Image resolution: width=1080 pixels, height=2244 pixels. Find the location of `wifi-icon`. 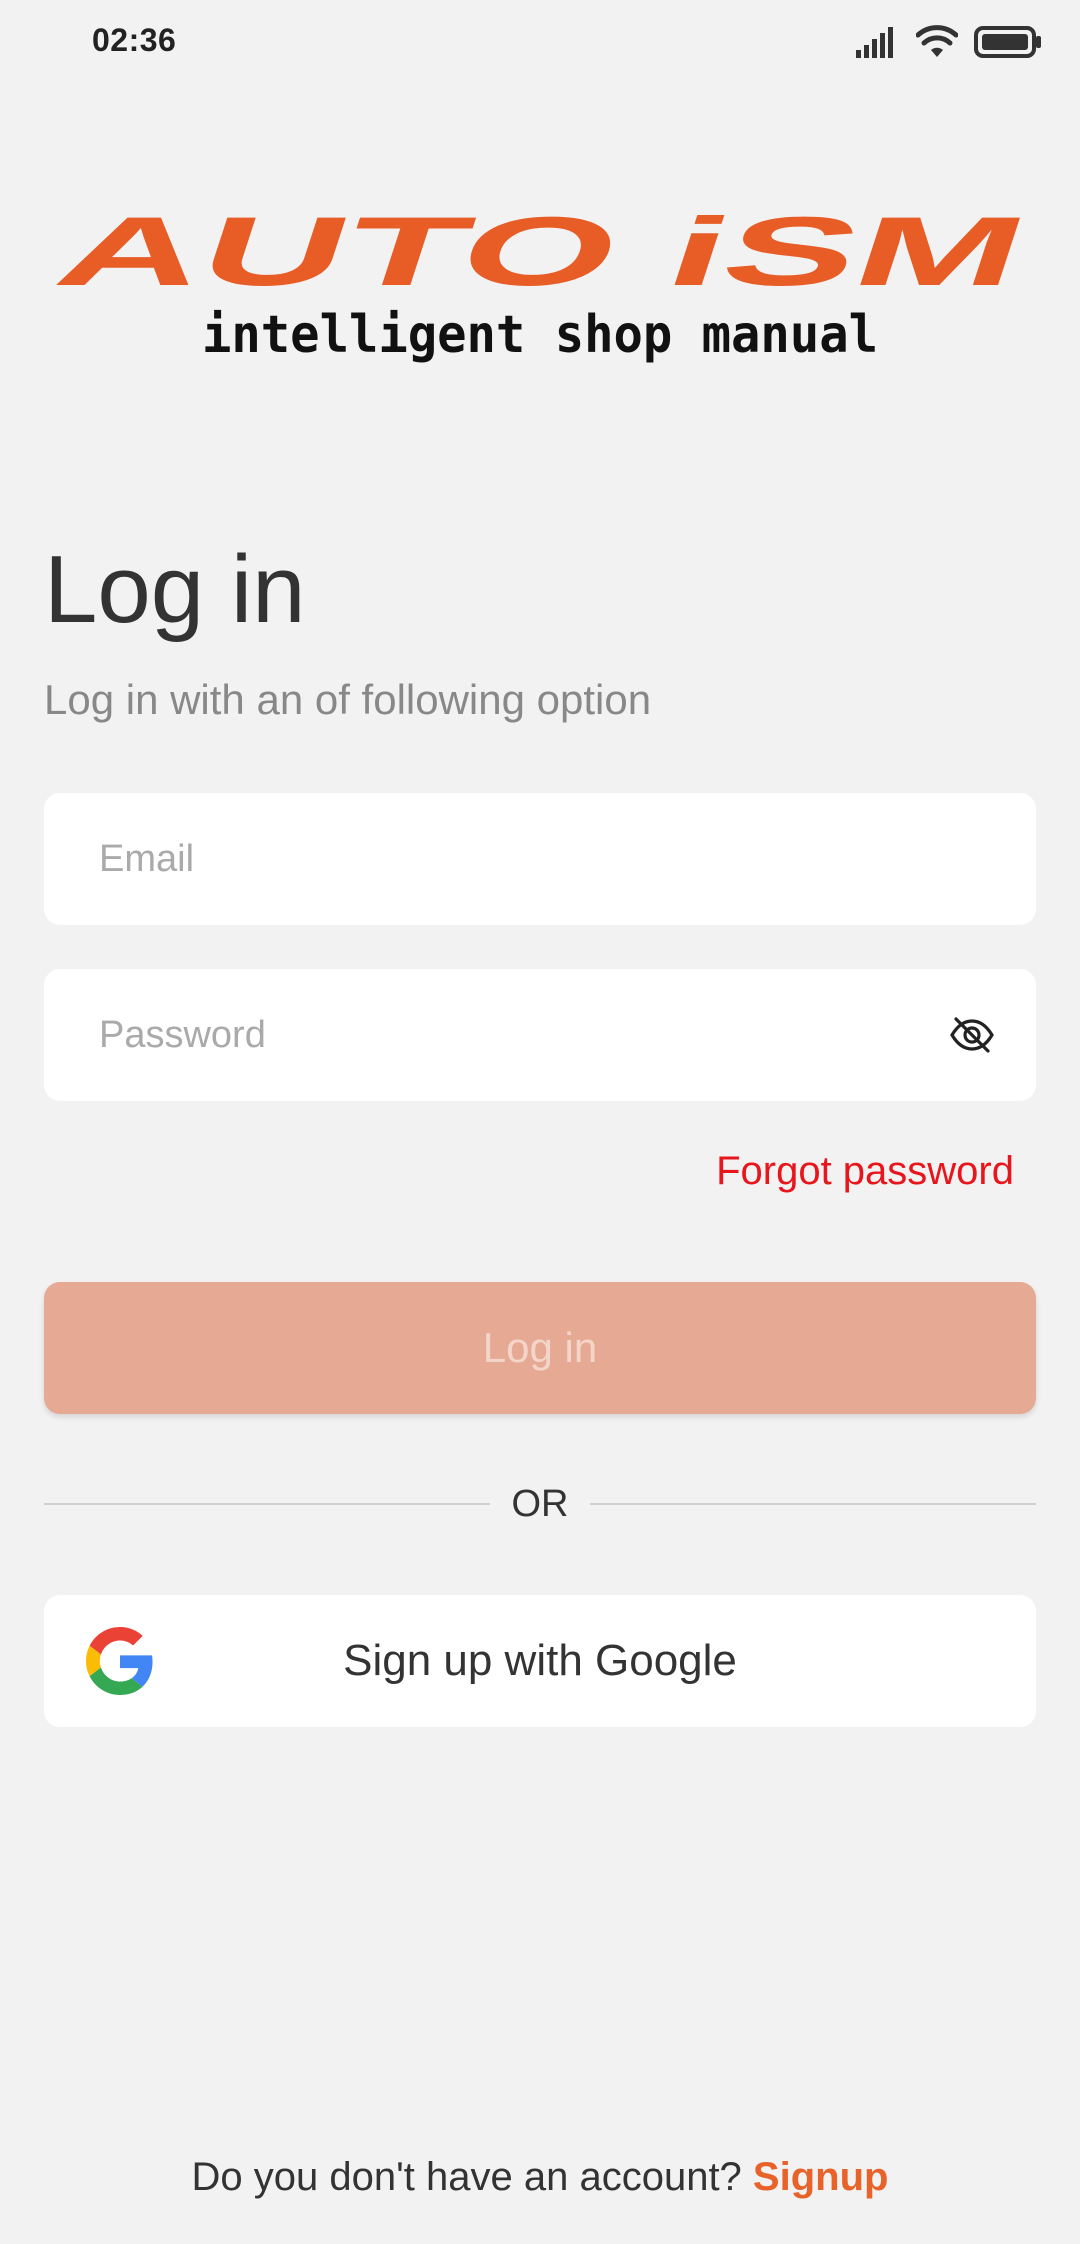

wifi-icon is located at coordinates (937, 41).